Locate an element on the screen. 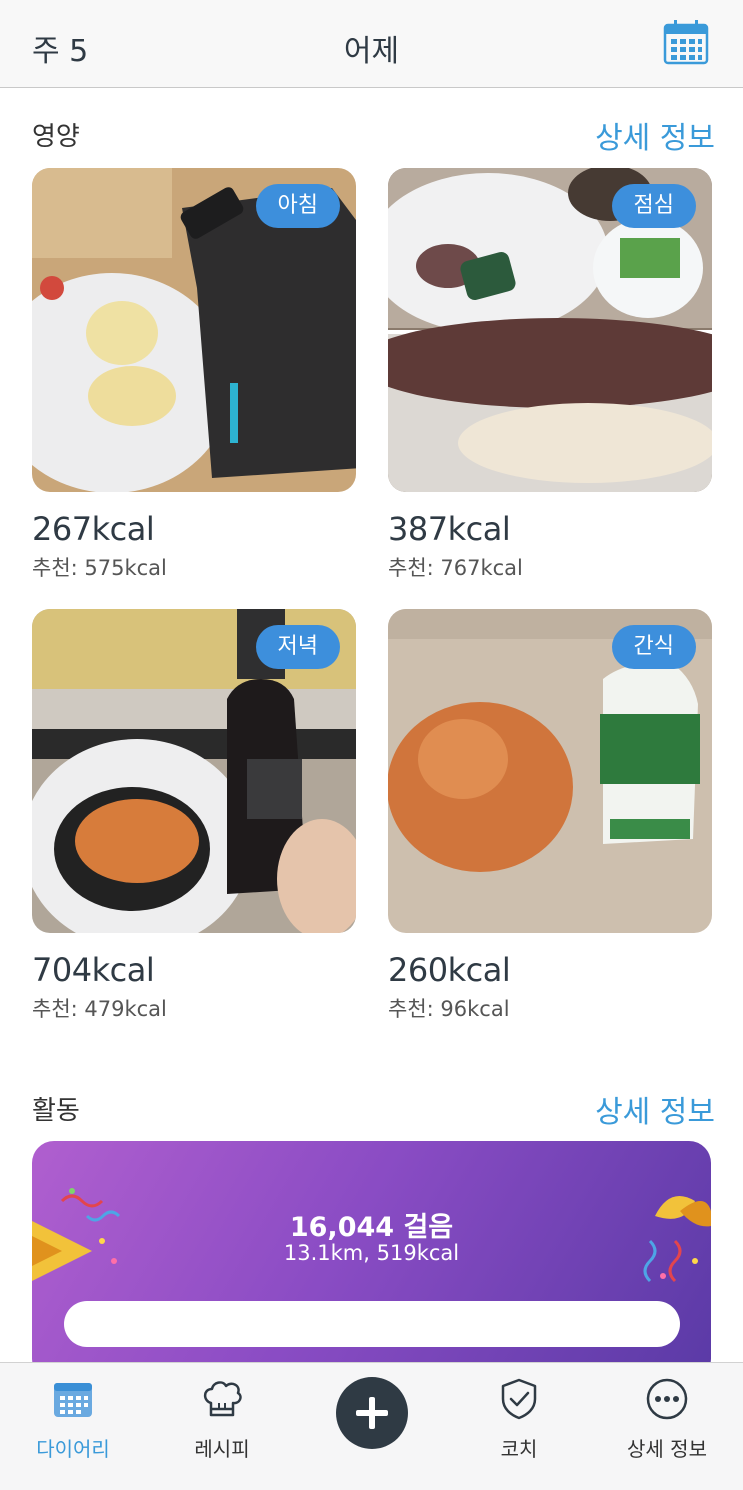 The width and height of the screenshot is (743, 1490). snack-photo: 간식 is located at coordinates (550, 771).